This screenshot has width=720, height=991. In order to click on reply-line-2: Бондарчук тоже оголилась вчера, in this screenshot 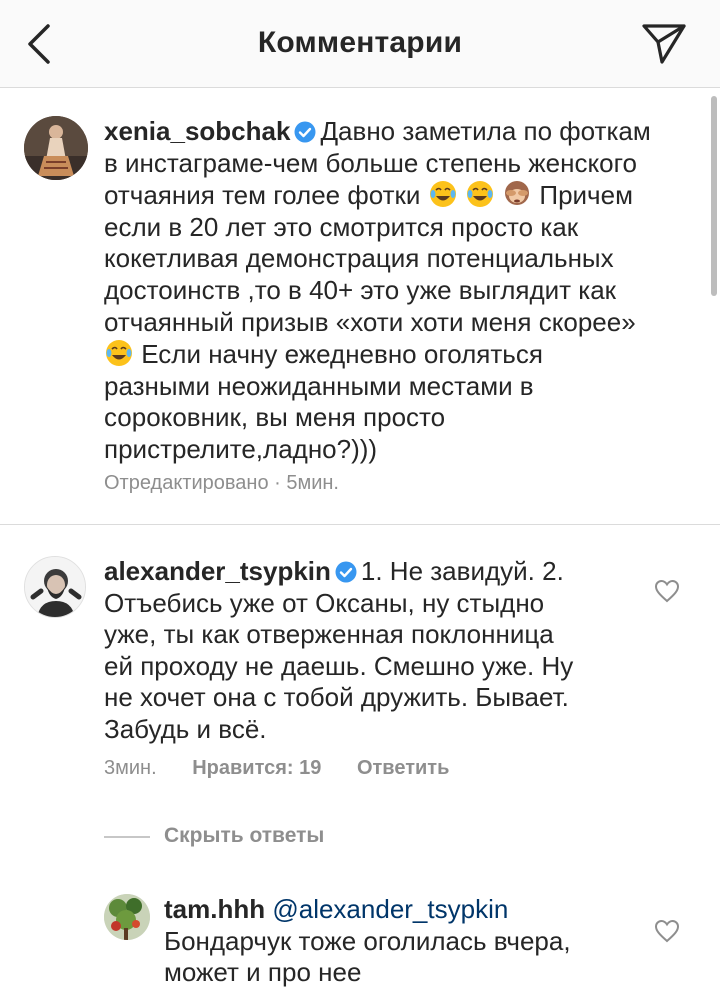, I will do `click(367, 940)`.